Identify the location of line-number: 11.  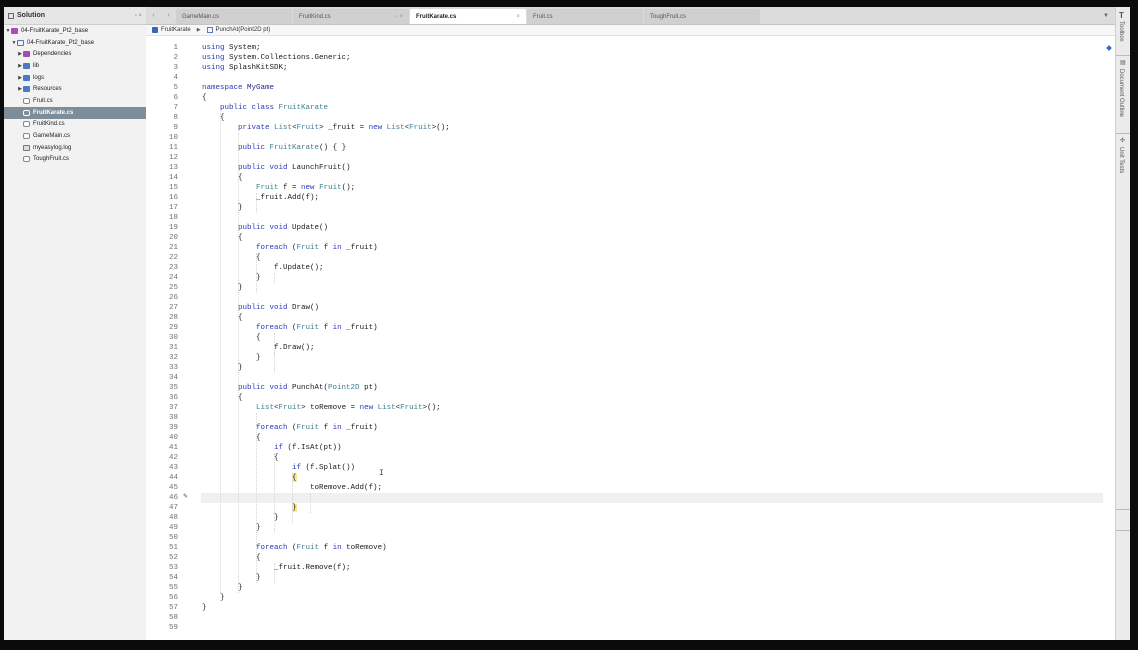
(173, 148).